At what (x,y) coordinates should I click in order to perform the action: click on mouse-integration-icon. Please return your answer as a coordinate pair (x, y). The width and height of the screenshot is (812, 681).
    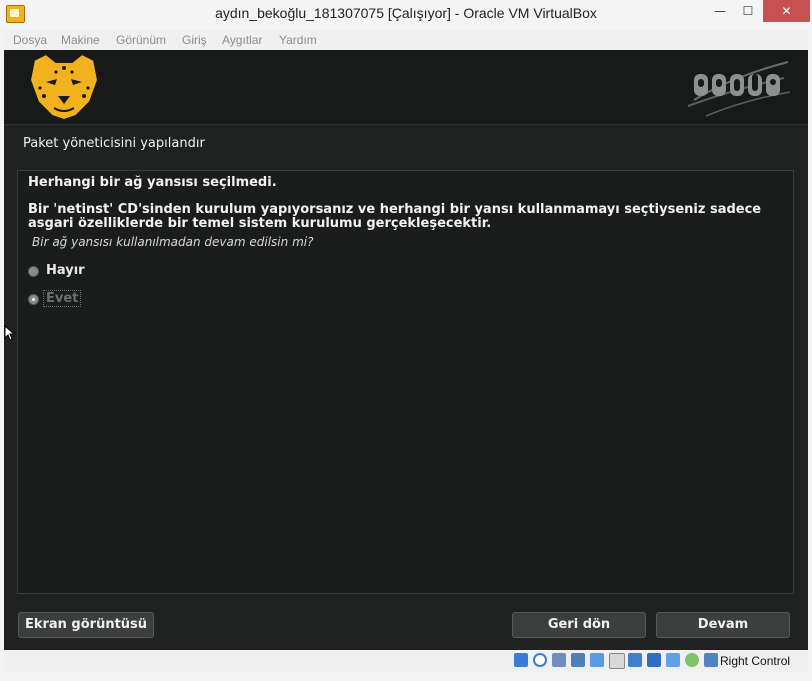
    Looking at the image, I should click on (692, 660).